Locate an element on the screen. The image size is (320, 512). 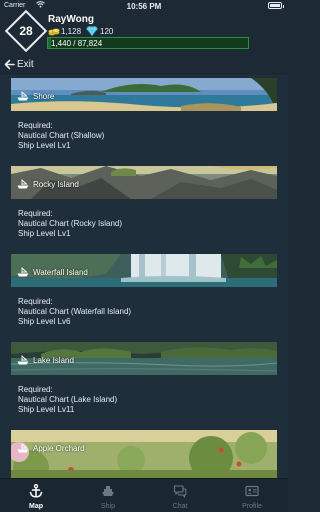
diamond-gem-icon is located at coordinates (92, 31).